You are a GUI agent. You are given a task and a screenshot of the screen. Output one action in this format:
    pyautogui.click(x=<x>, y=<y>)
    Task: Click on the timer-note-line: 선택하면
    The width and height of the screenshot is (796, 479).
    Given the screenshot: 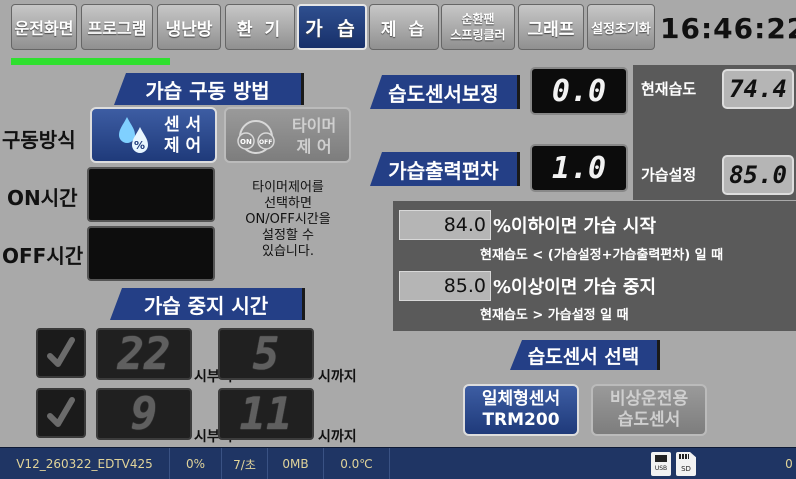 What is the action you would take?
    pyautogui.click(x=288, y=203)
    